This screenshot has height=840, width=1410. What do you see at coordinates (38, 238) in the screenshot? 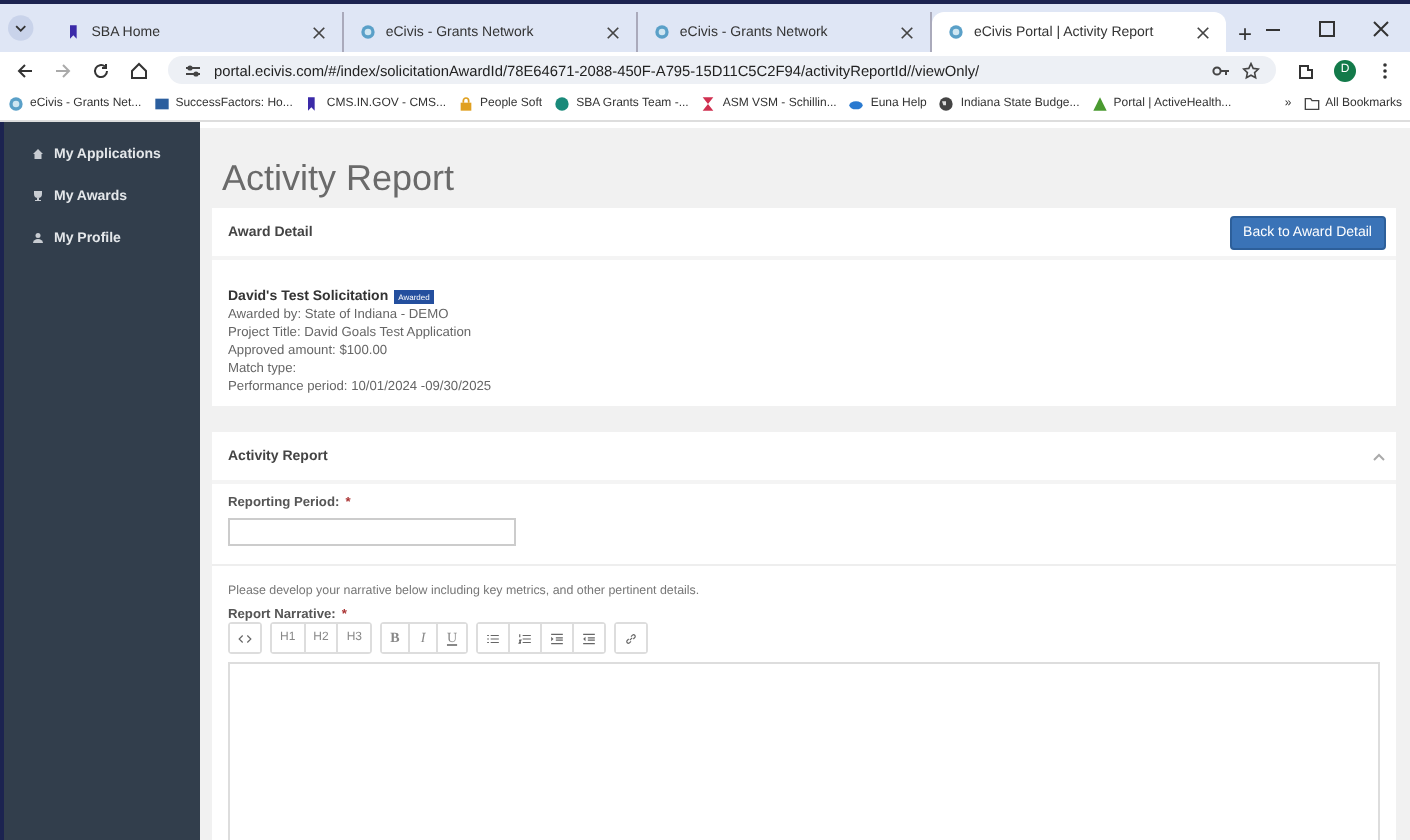
I see `user-icon` at bounding box center [38, 238].